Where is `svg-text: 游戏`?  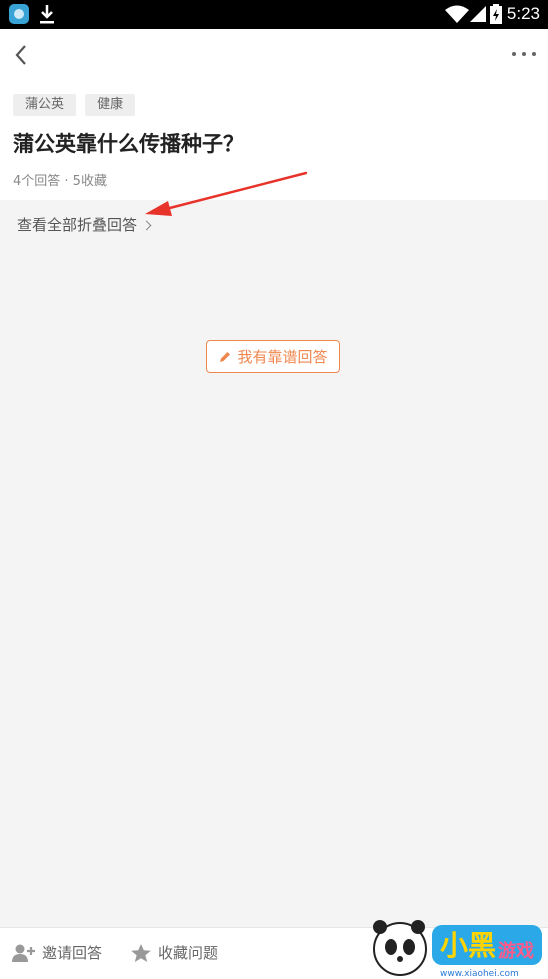 svg-text: 游戏 is located at coordinates (516, 951).